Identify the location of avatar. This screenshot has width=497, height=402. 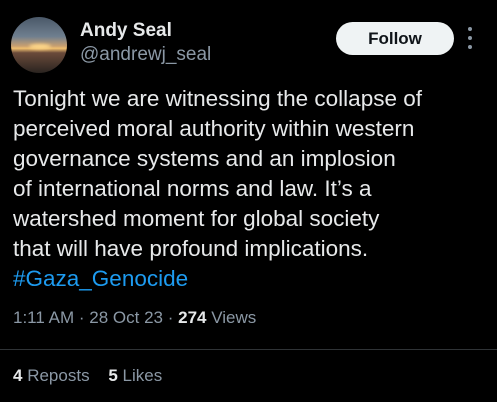
(39, 45).